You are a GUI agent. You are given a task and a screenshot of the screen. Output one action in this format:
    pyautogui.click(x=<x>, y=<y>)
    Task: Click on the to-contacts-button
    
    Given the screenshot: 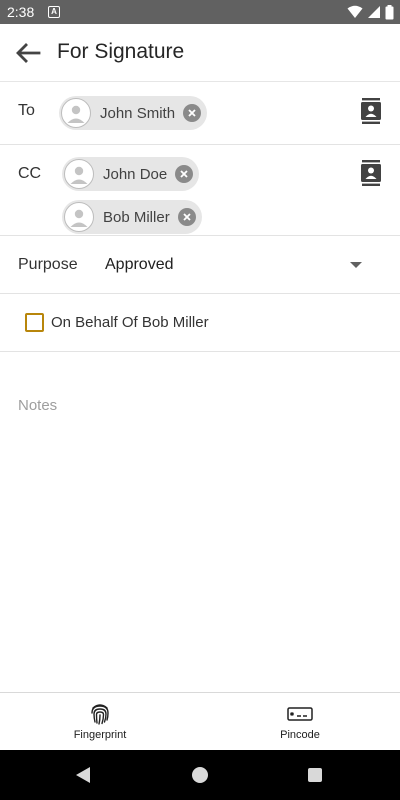 What is the action you would take?
    pyautogui.click(x=371, y=111)
    